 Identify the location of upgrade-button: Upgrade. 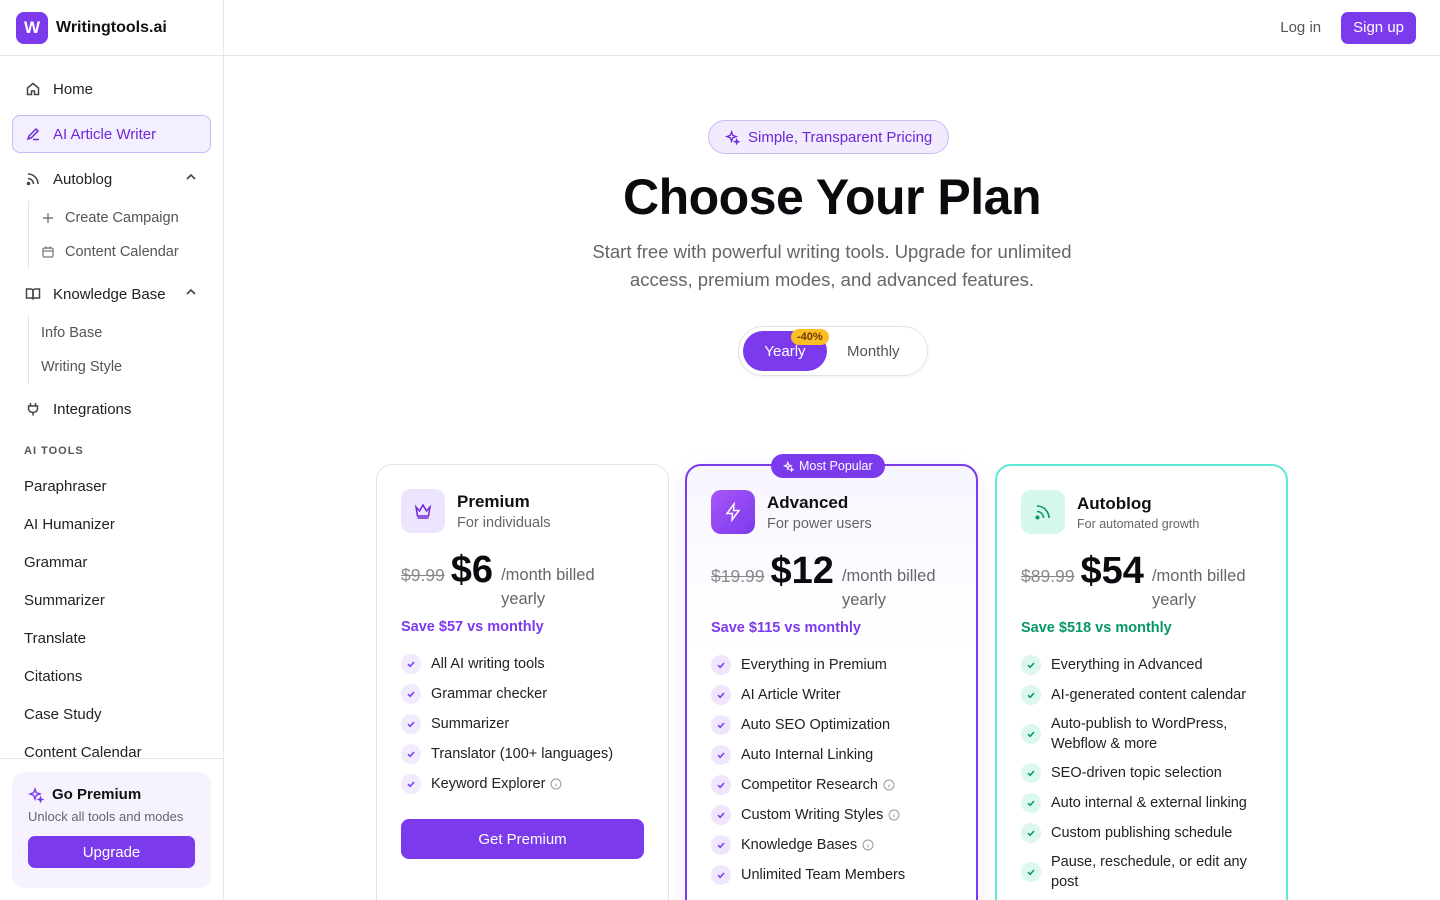
(111, 852).